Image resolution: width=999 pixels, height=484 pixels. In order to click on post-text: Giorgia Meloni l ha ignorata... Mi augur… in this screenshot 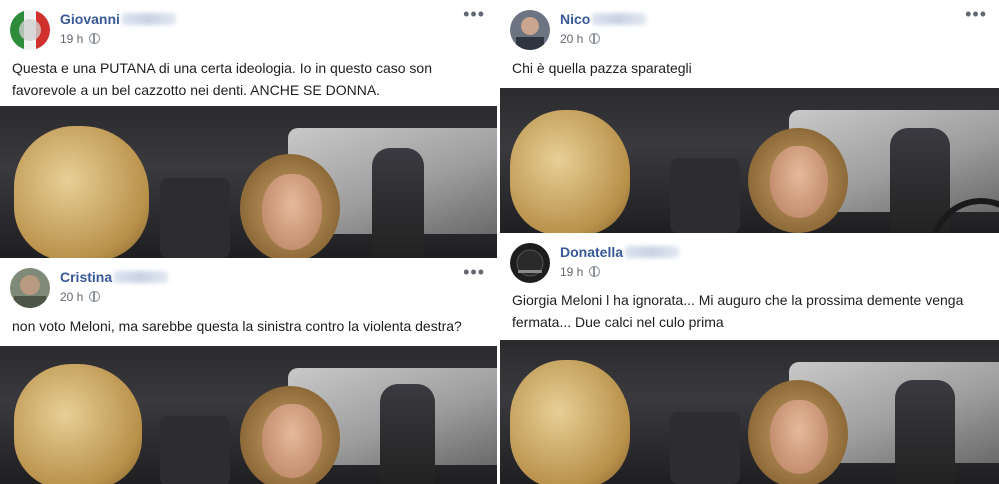, I will do `click(738, 311)`.